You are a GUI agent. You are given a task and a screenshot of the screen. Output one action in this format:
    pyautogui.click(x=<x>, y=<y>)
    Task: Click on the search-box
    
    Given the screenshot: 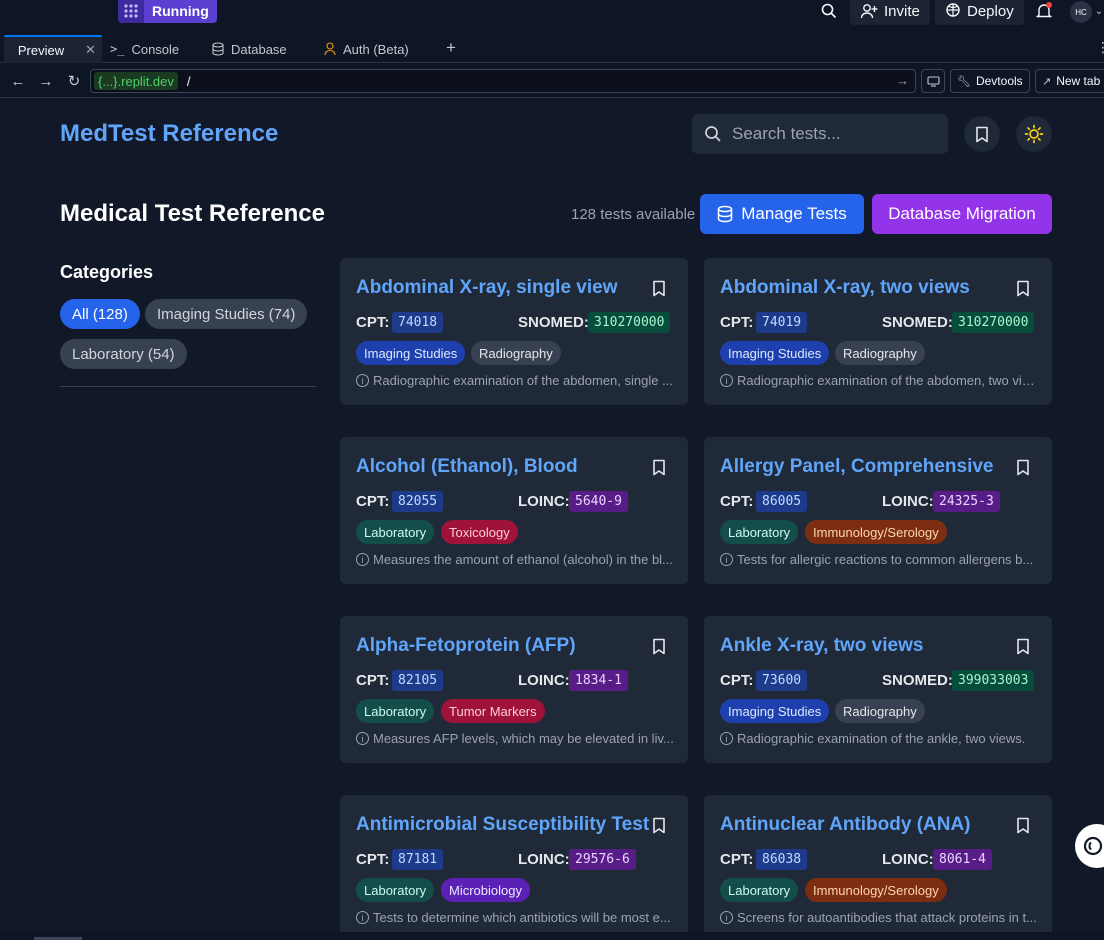 What is the action you would take?
    pyautogui.click(x=820, y=134)
    